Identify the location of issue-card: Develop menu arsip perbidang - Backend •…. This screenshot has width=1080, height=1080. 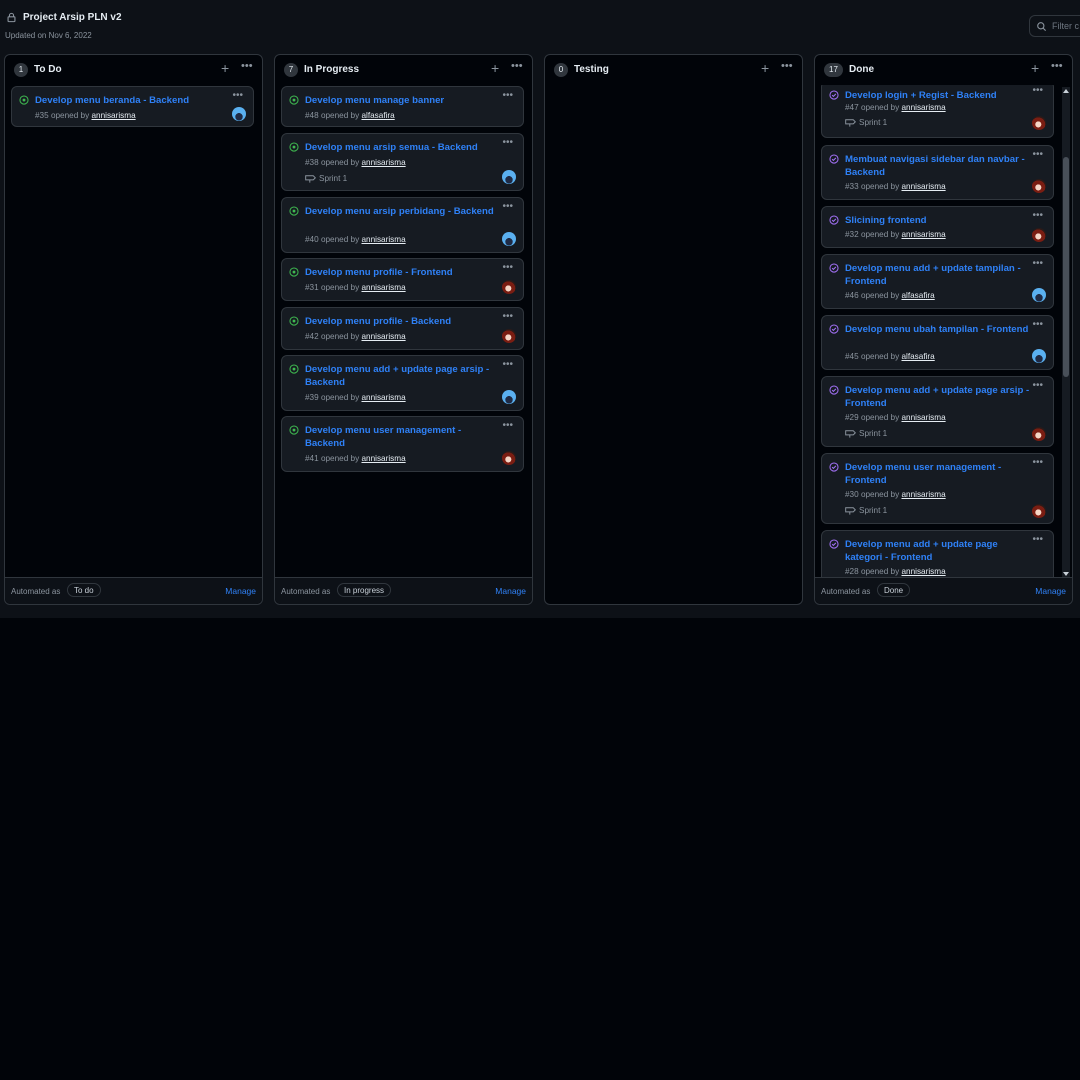
(402, 225).